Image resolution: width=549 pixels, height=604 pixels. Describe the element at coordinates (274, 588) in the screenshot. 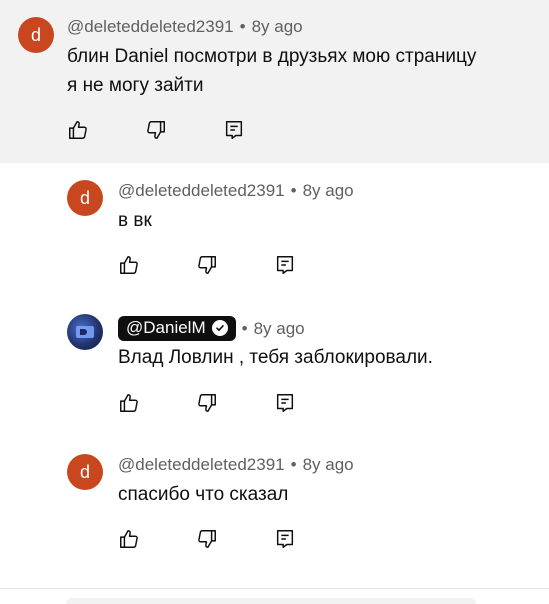

I see `divider` at that location.